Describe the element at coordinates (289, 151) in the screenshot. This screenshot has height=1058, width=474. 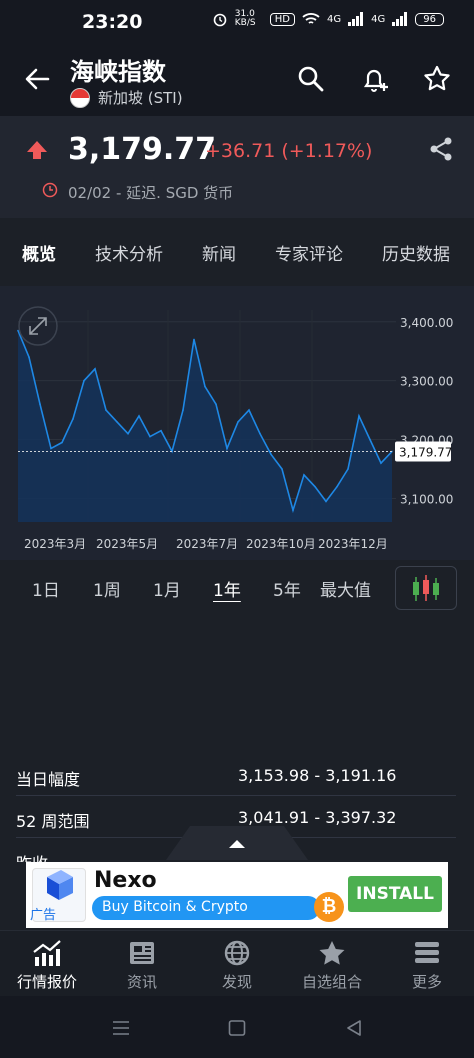
I see `price-change: +36.71 (+1.17%)` at that location.